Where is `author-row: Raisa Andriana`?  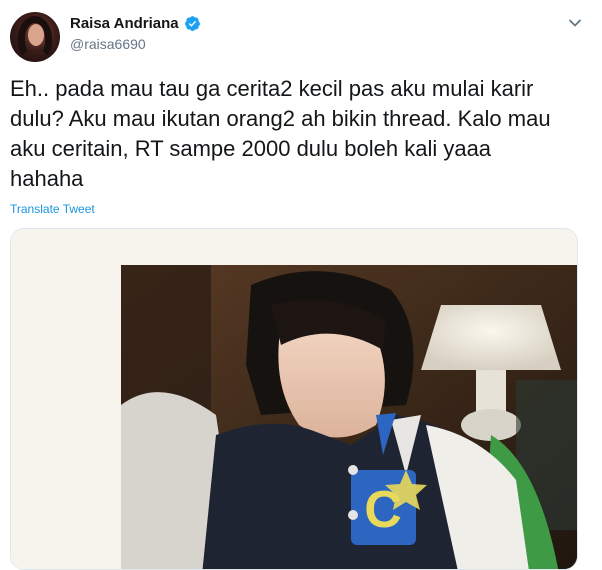 author-row: Raisa Andriana is located at coordinates (135, 23).